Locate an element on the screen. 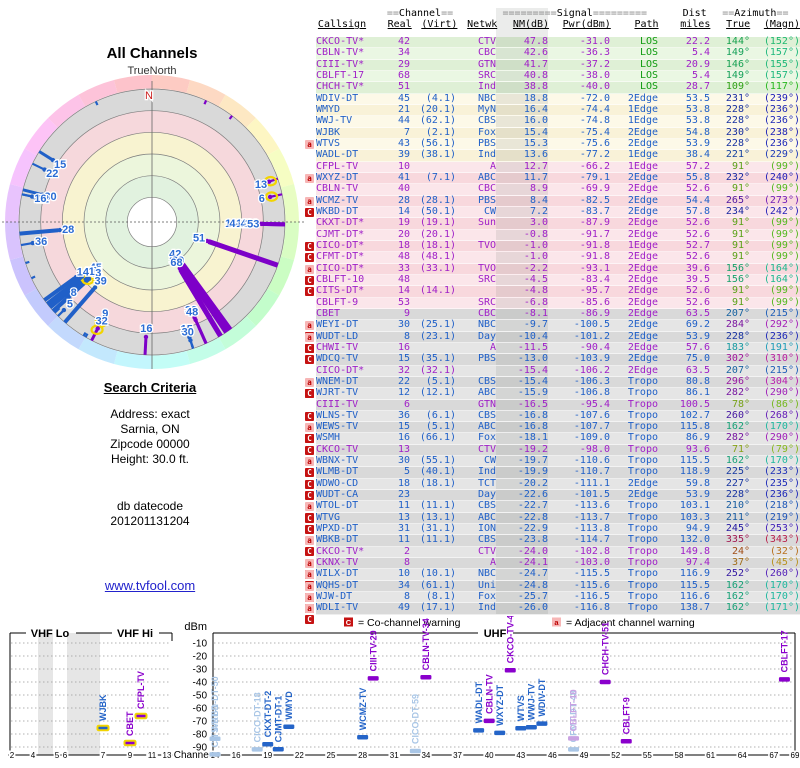 This screenshot has width=800, height=768. virtual-channel: (13.1) is located at coordinates (437, 517).